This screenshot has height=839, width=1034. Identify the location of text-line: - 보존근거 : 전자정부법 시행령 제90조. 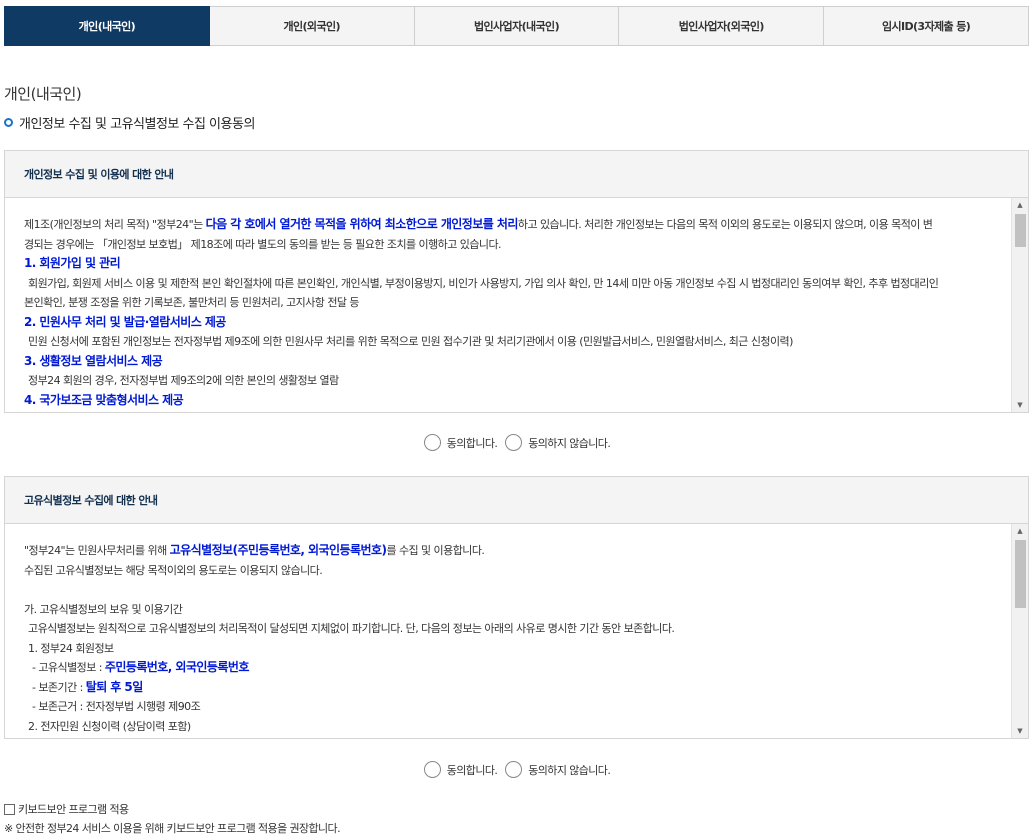
(116, 706).